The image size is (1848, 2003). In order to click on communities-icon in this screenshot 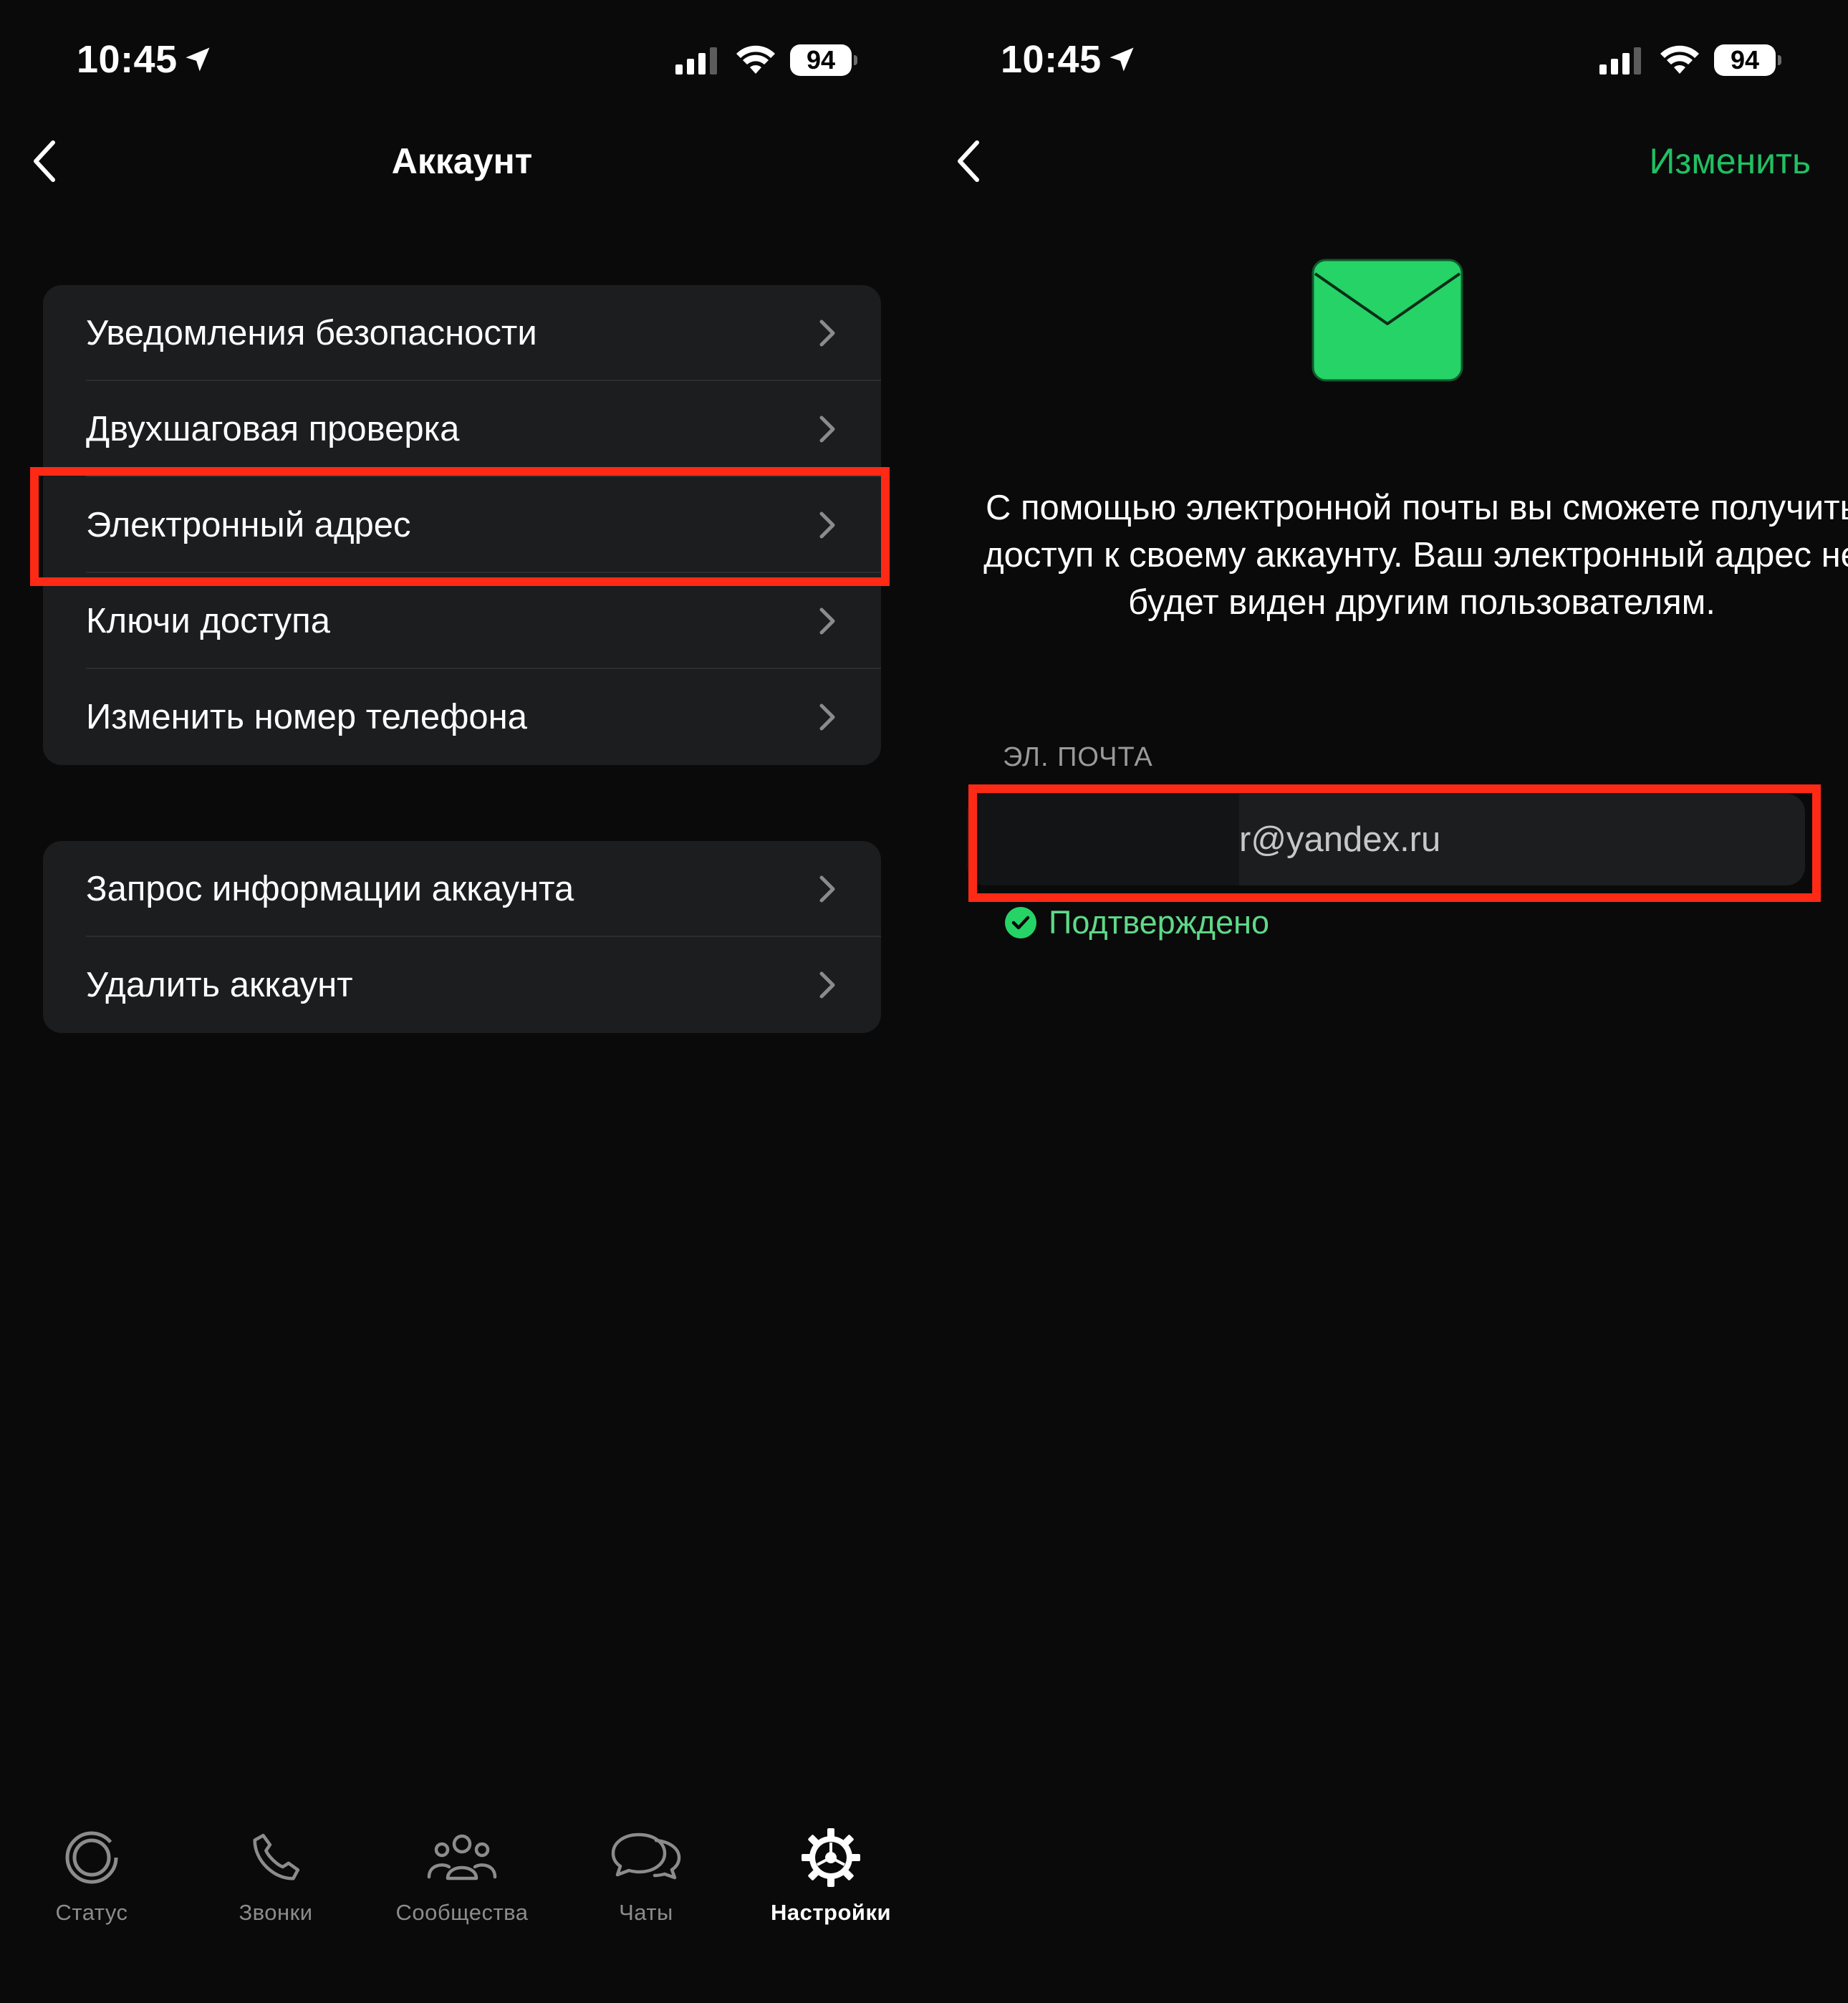, I will do `click(462, 1857)`.